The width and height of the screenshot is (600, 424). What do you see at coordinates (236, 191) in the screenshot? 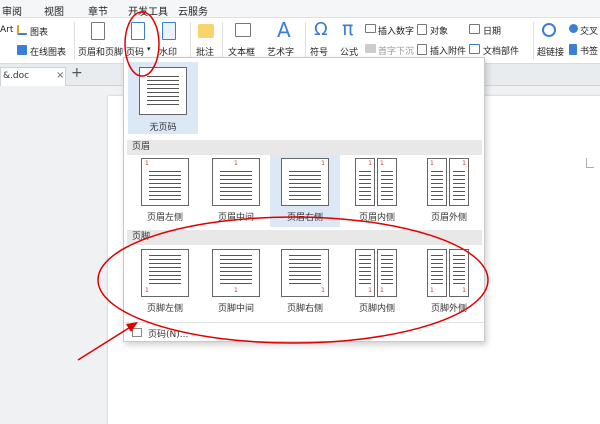
I see `header-center-option: 1 页眉中间` at bounding box center [236, 191].